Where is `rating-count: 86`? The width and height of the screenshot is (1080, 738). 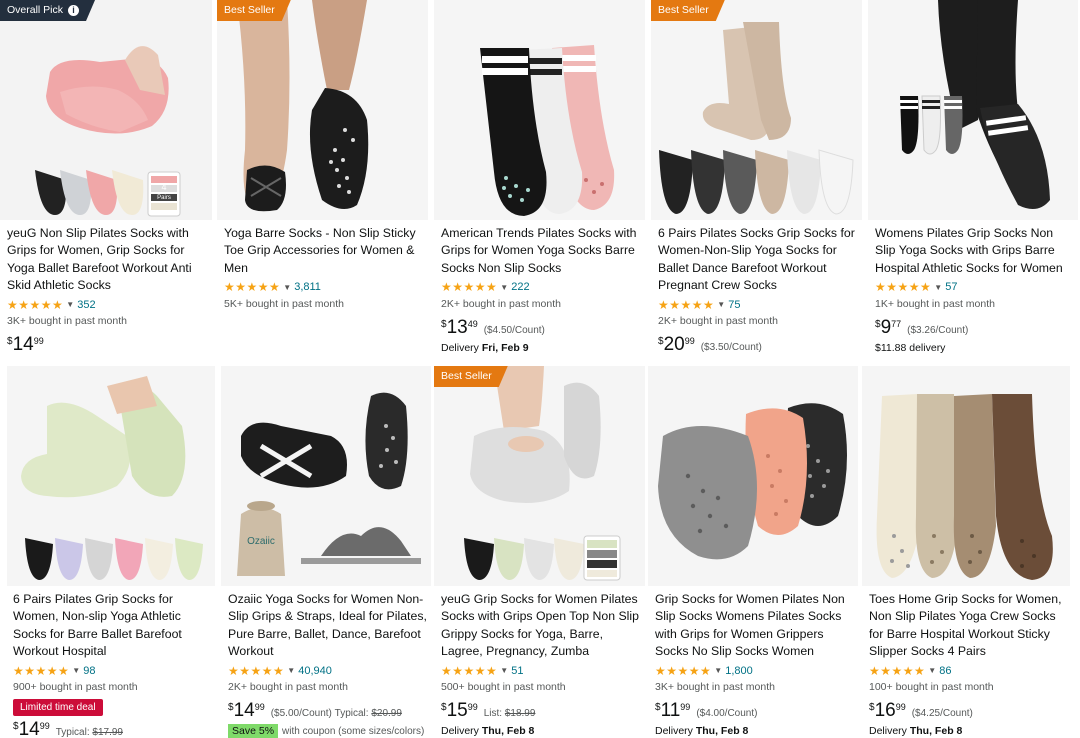
rating-count: 86 is located at coordinates (945, 671).